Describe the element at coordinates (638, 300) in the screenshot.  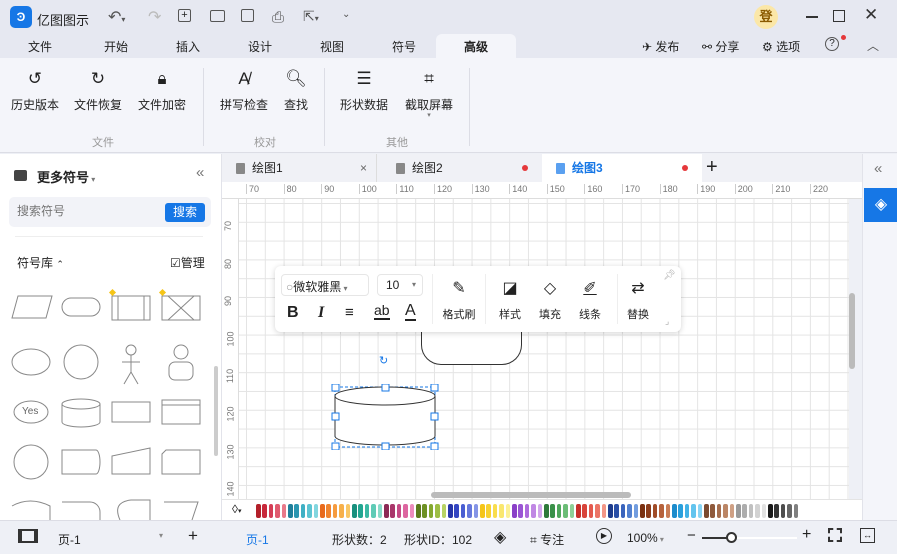
I see `replace-button: ⇄ 替换` at that location.